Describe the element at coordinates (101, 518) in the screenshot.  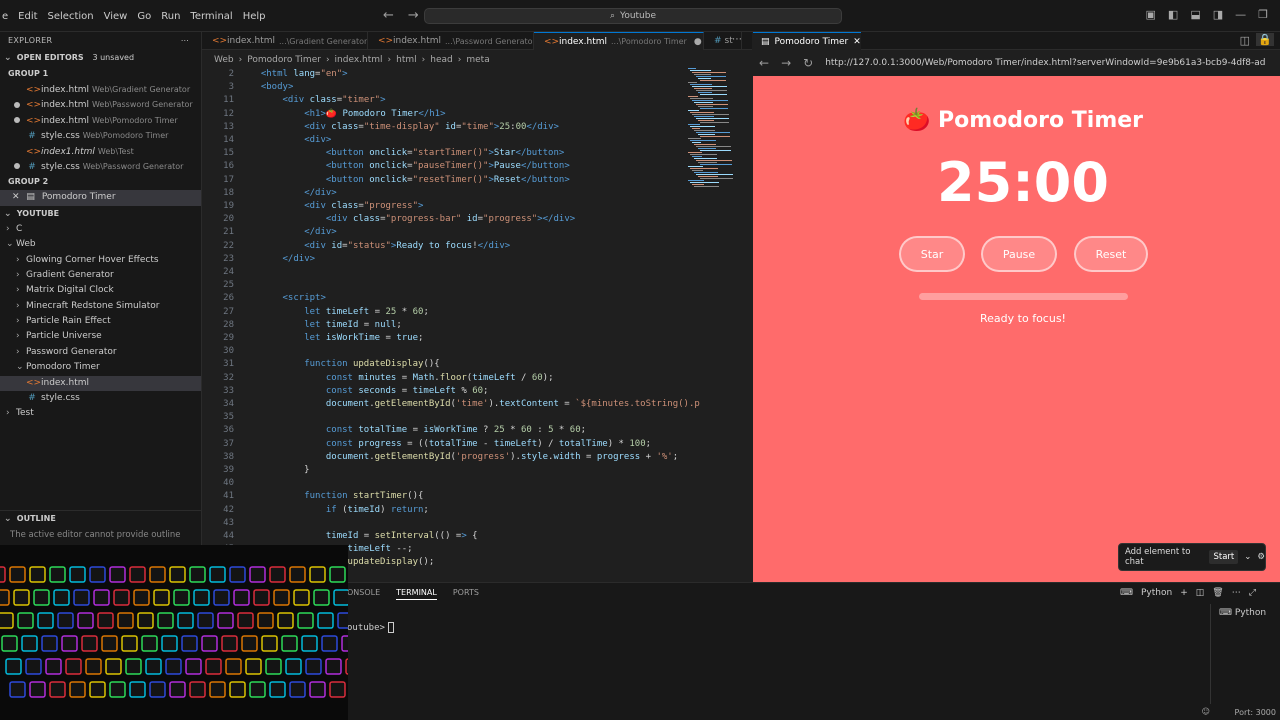
I see `outline-header: ⌄ OUTLINE` at that location.